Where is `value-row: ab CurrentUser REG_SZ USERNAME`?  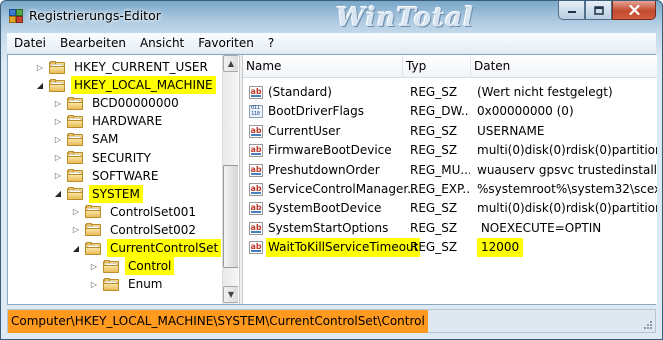
value-row: ab CurrentUser REG_SZ USERNAME is located at coordinates (450, 131).